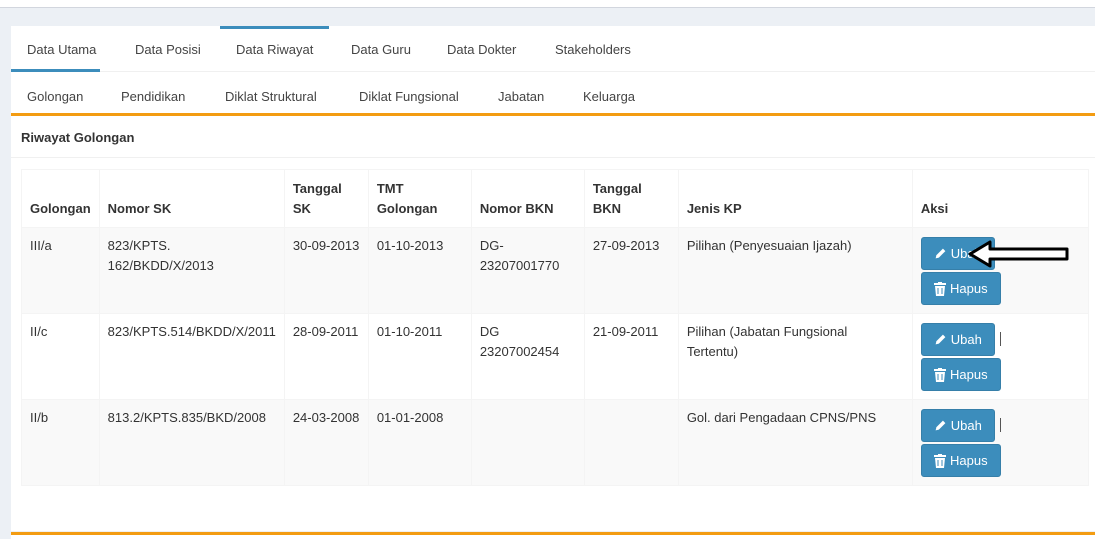 This screenshot has width=1095, height=539. Describe the element at coordinates (407, 198) in the screenshot. I see `col-tmt-label: TMT Golongan` at that location.